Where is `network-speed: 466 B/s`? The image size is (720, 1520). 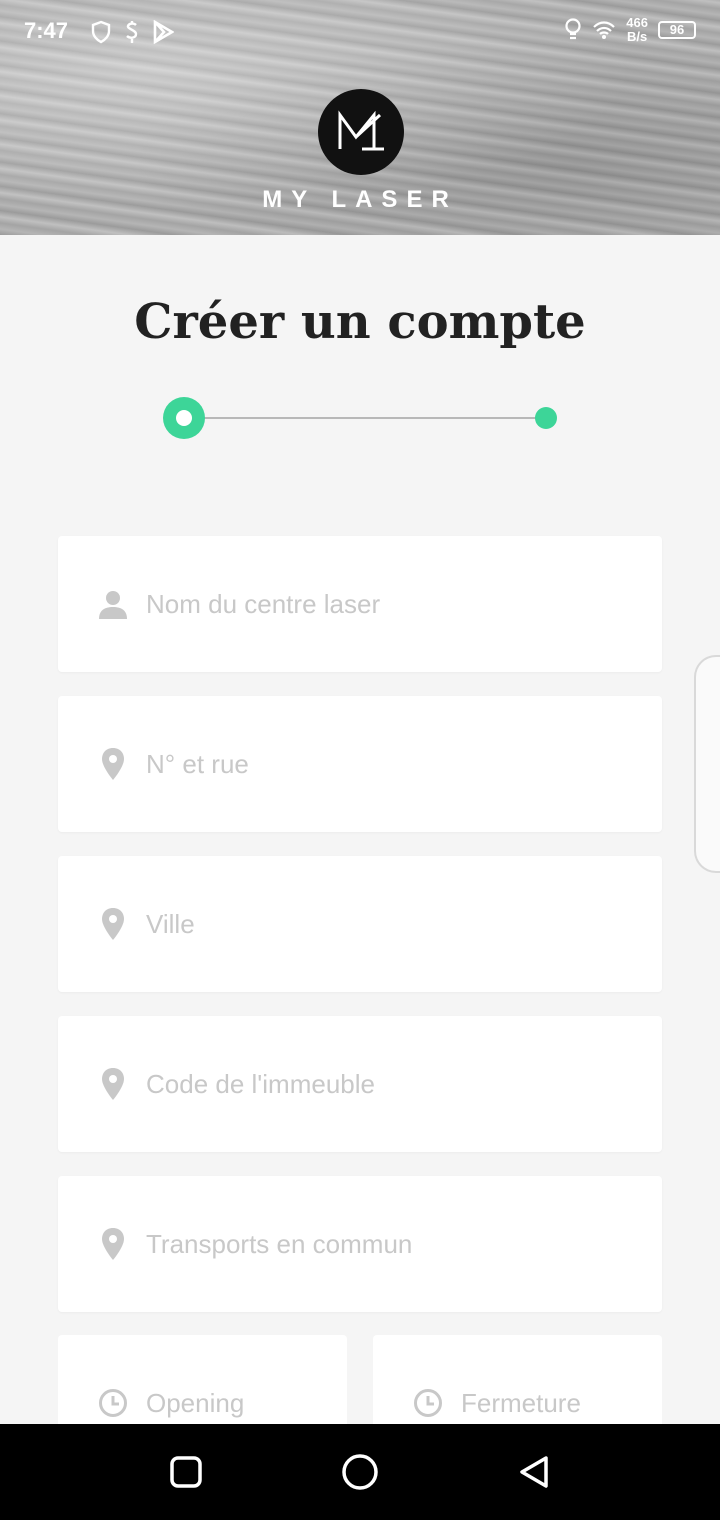 network-speed: 466 B/s is located at coordinates (637, 29).